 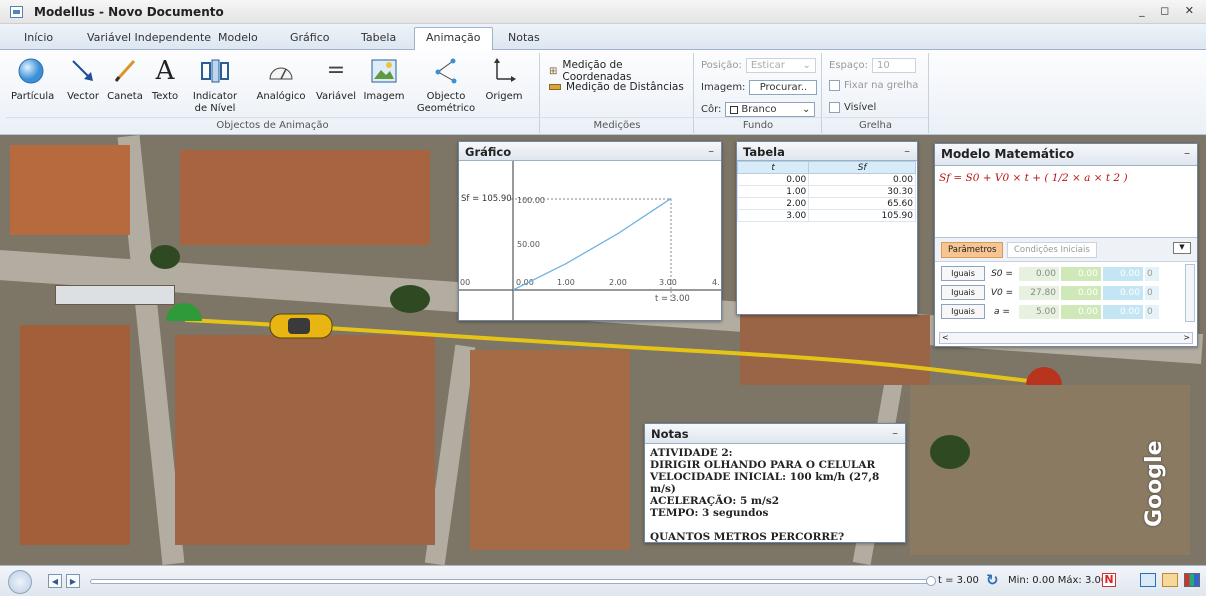 I want to click on geometric-object-icon, so click(x=446, y=71).